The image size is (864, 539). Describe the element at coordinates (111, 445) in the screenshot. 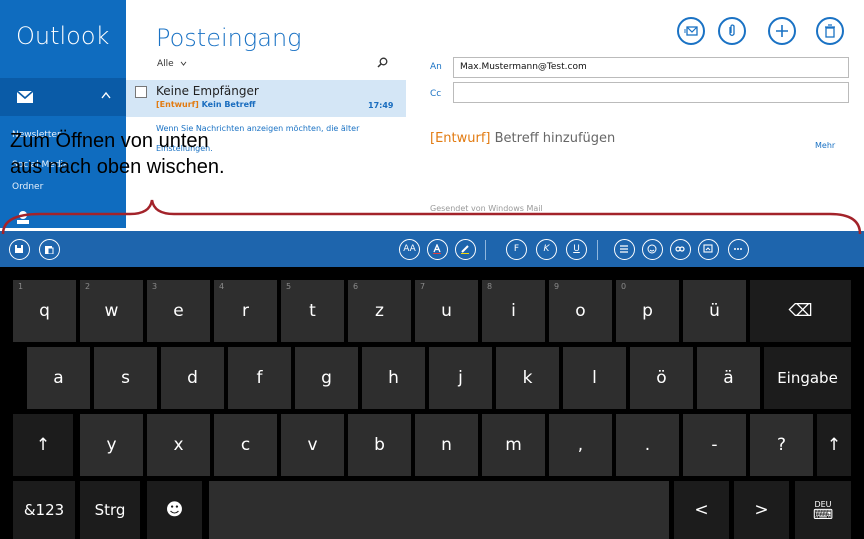

I see `key-y: y` at that location.